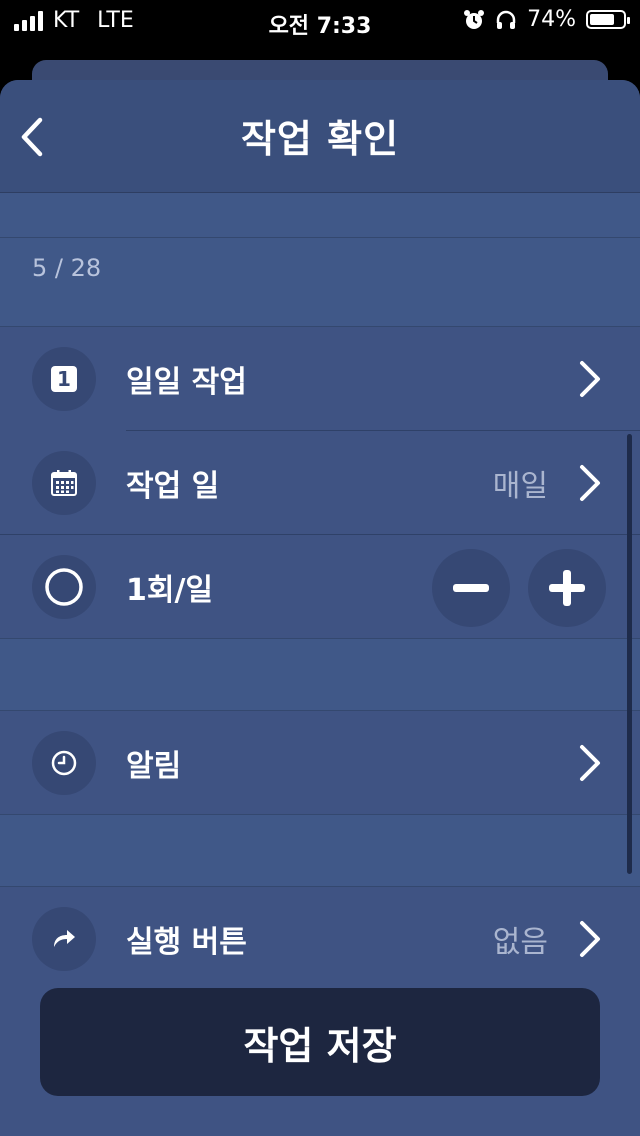 This screenshot has height=1136, width=640. I want to click on task-days-row: 작업 일 매일, so click(320, 483).